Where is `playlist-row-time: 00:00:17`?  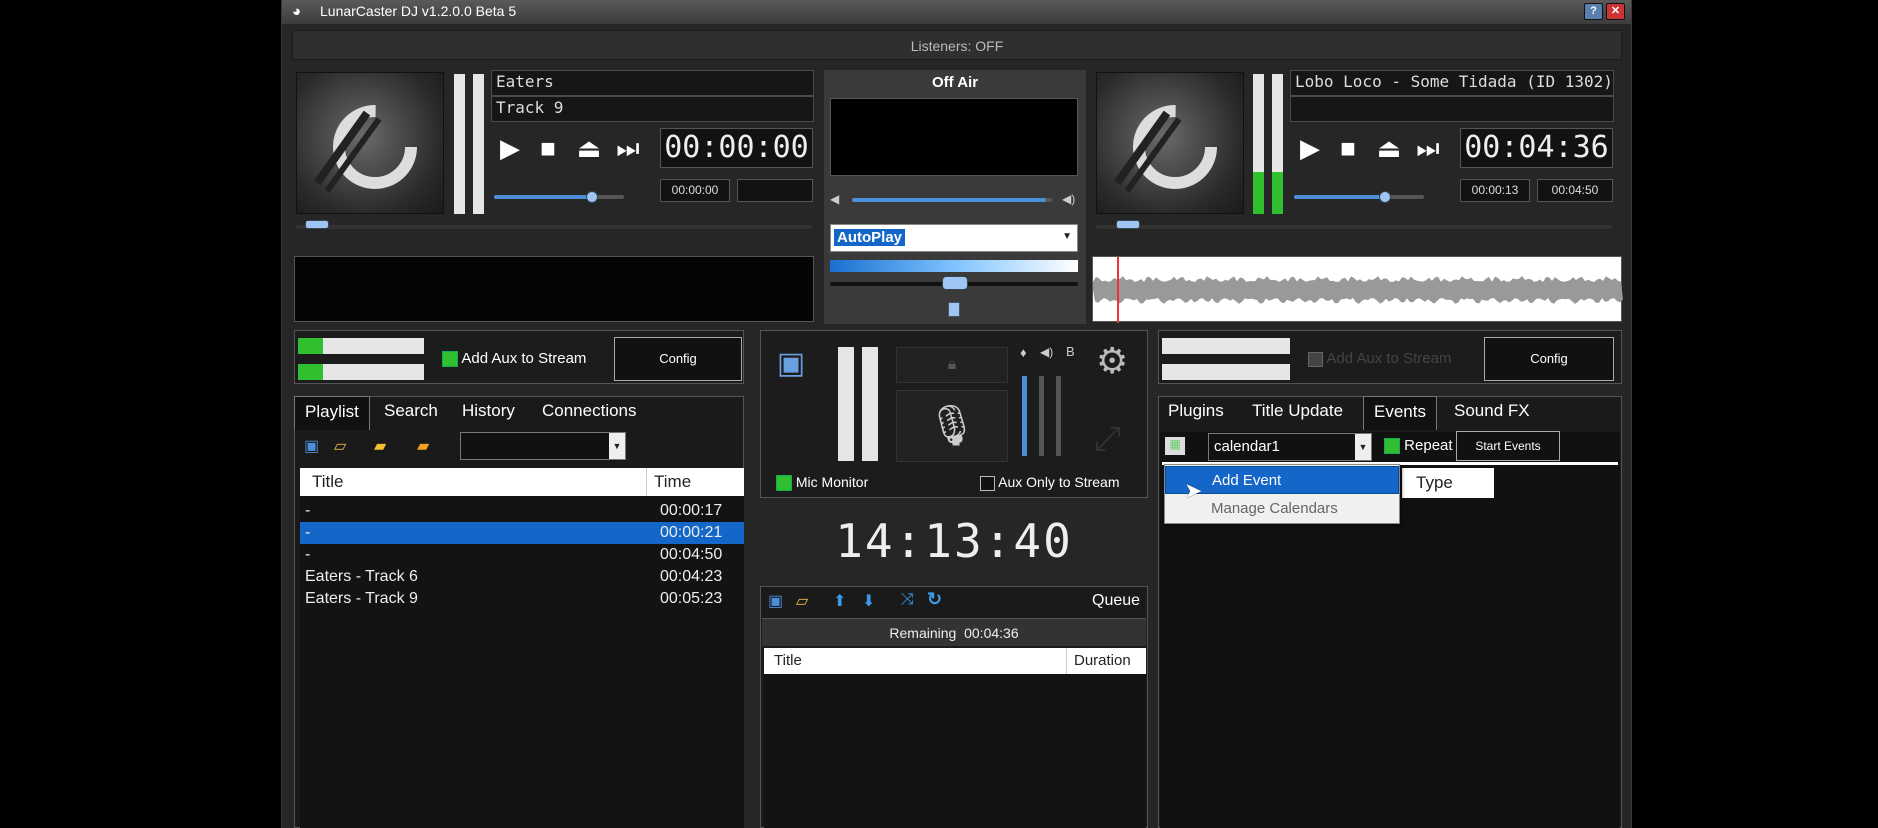
playlist-row-time: 00:00:17 is located at coordinates (691, 510).